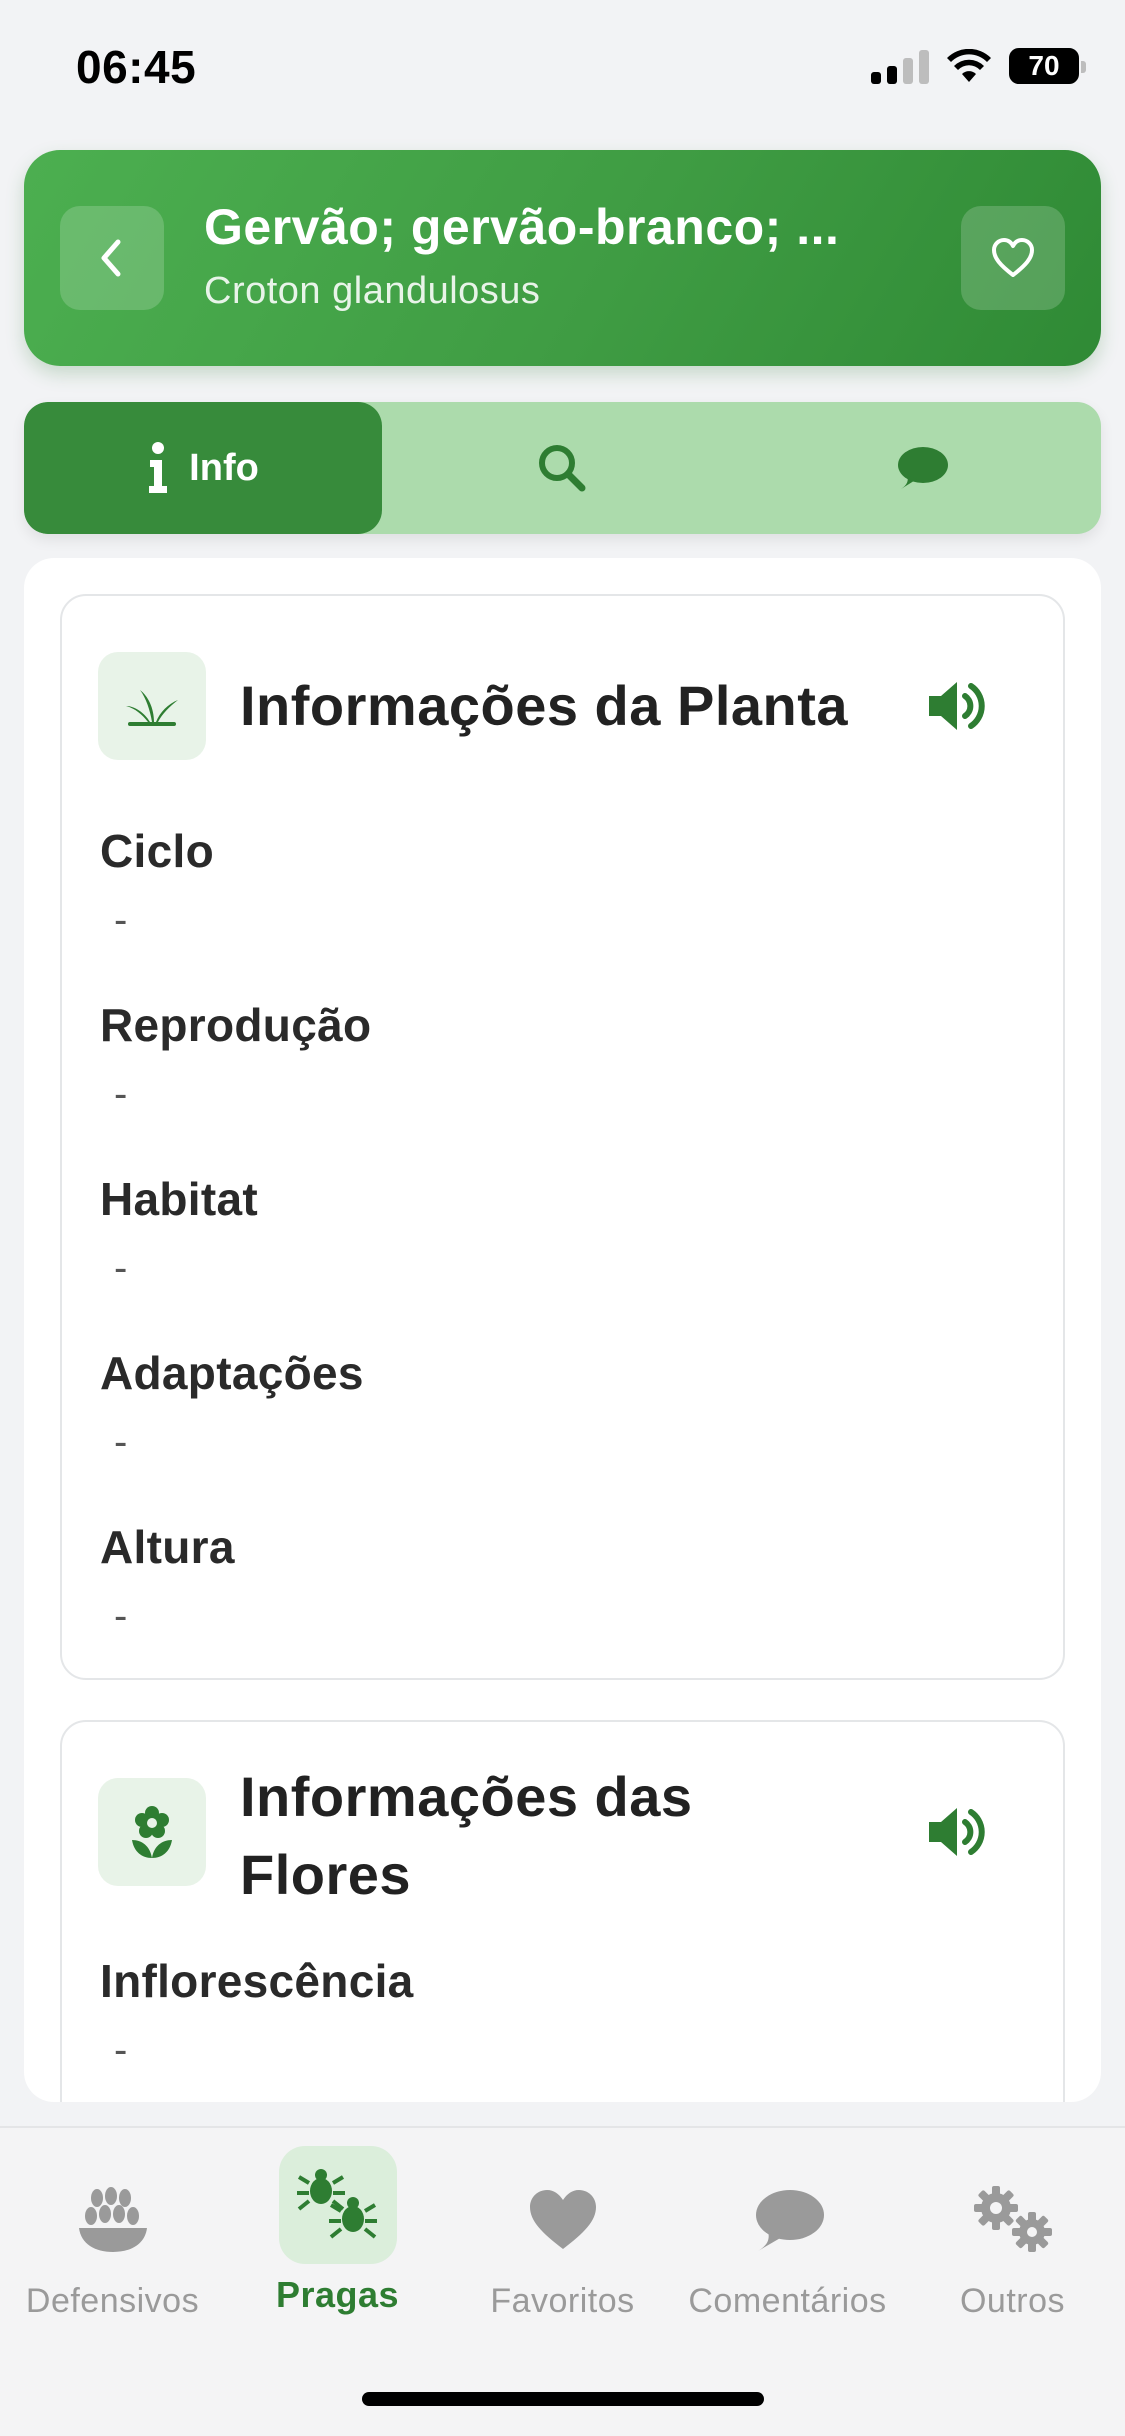 The width and height of the screenshot is (1125, 2436). Describe the element at coordinates (152, 706) in the screenshot. I see `plant-icon` at that location.